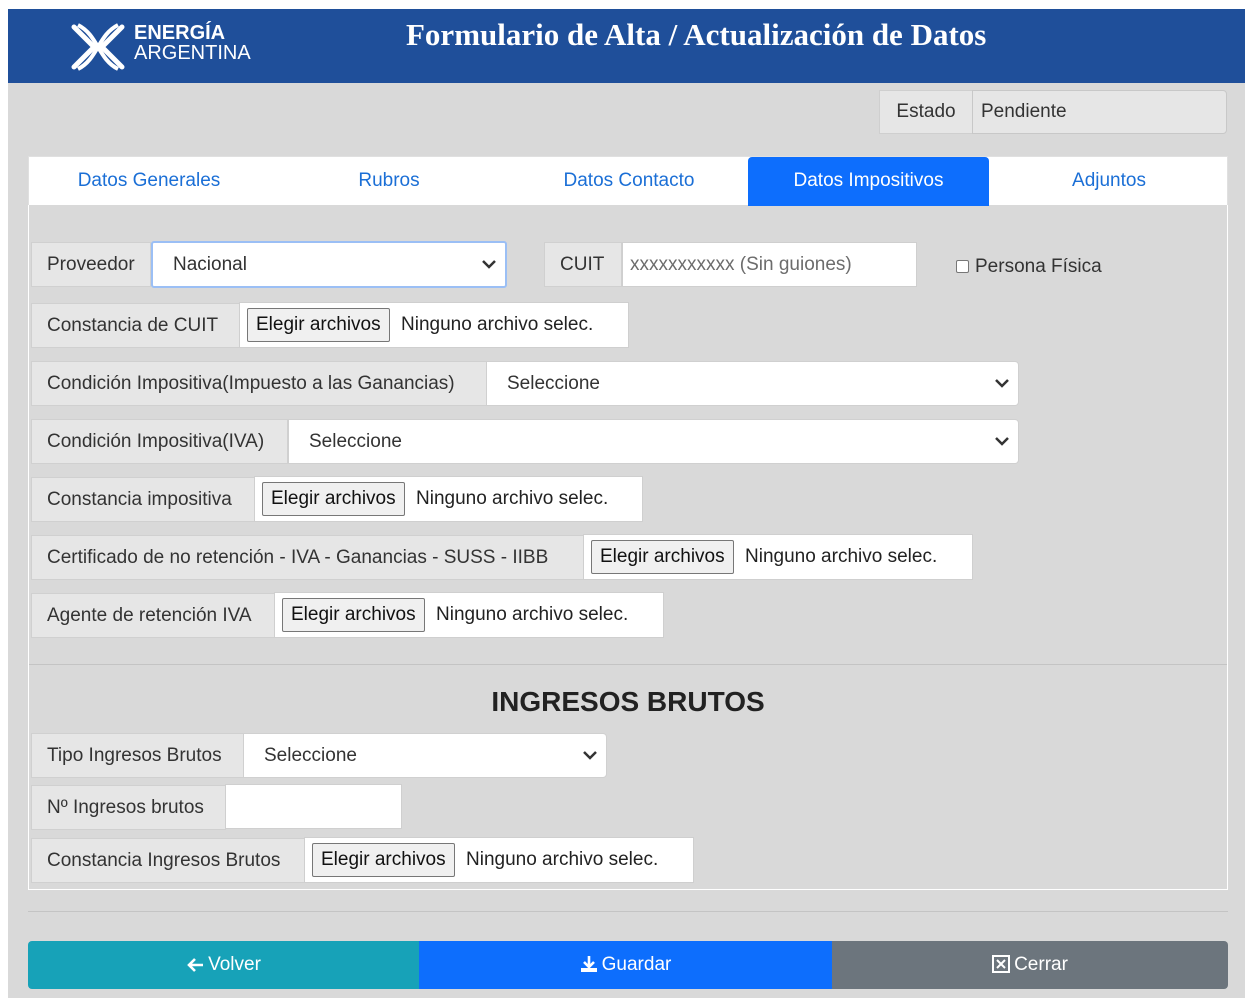 The width and height of the screenshot is (1245, 998). Describe the element at coordinates (512, 498) in the screenshot. I see `constancia-impositiva-file-status: Ninguno archivo selec.` at that location.